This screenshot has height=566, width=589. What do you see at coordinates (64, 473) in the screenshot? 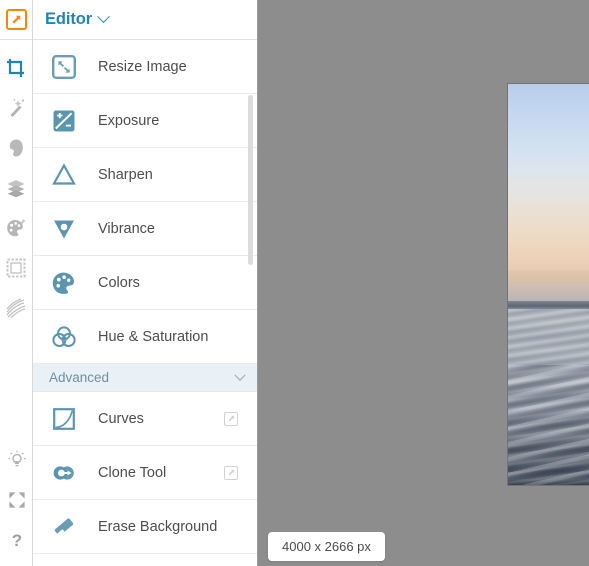
I see `clone-tool-icon` at bounding box center [64, 473].